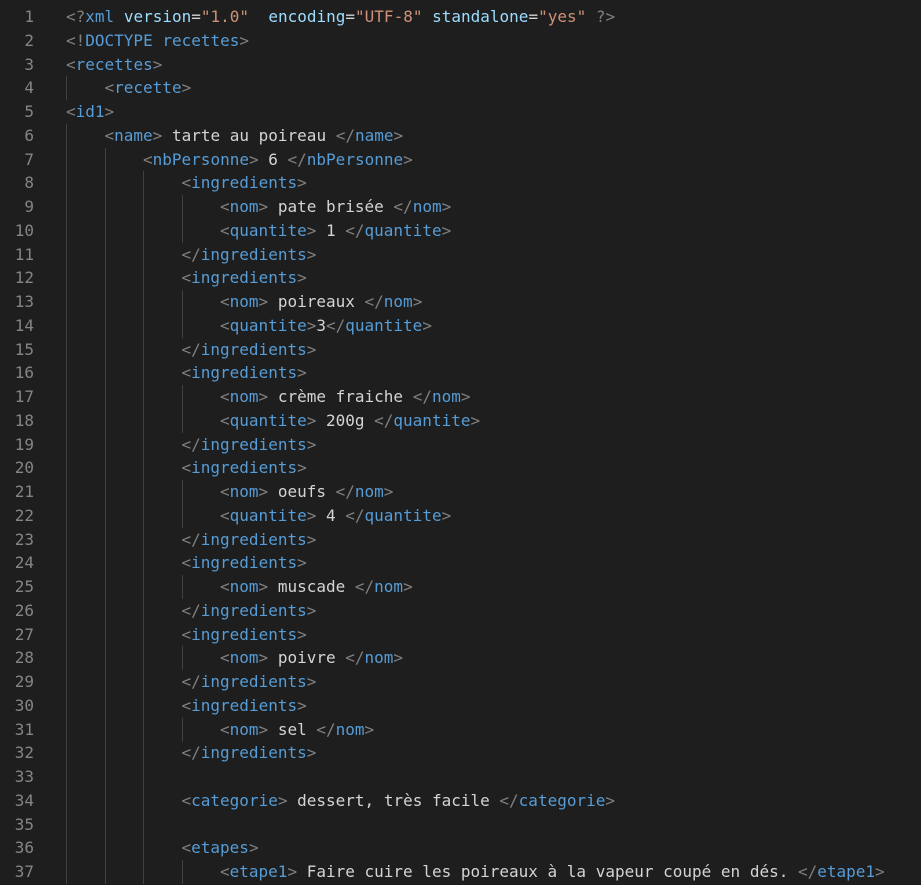 This screenshot has height=885, width=921. Describe the element at coordinates (307, 658) in the screenshot. I see `token-text: poivre` at that location.